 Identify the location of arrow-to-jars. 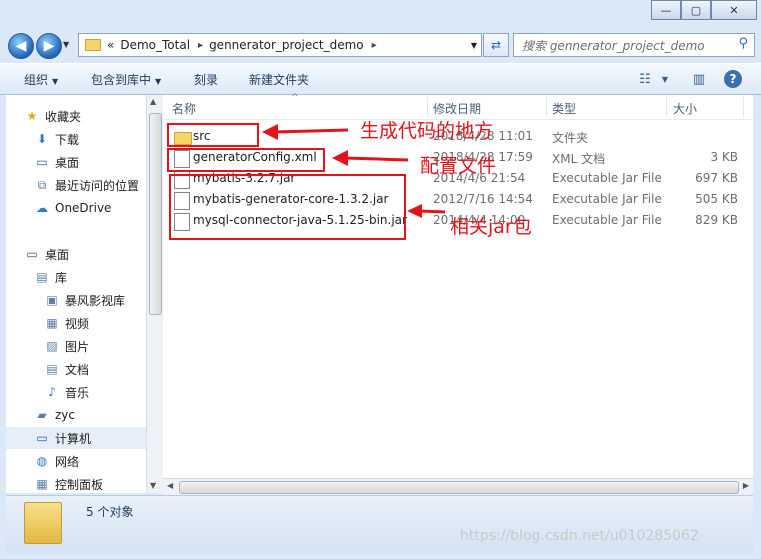
(432, 211).